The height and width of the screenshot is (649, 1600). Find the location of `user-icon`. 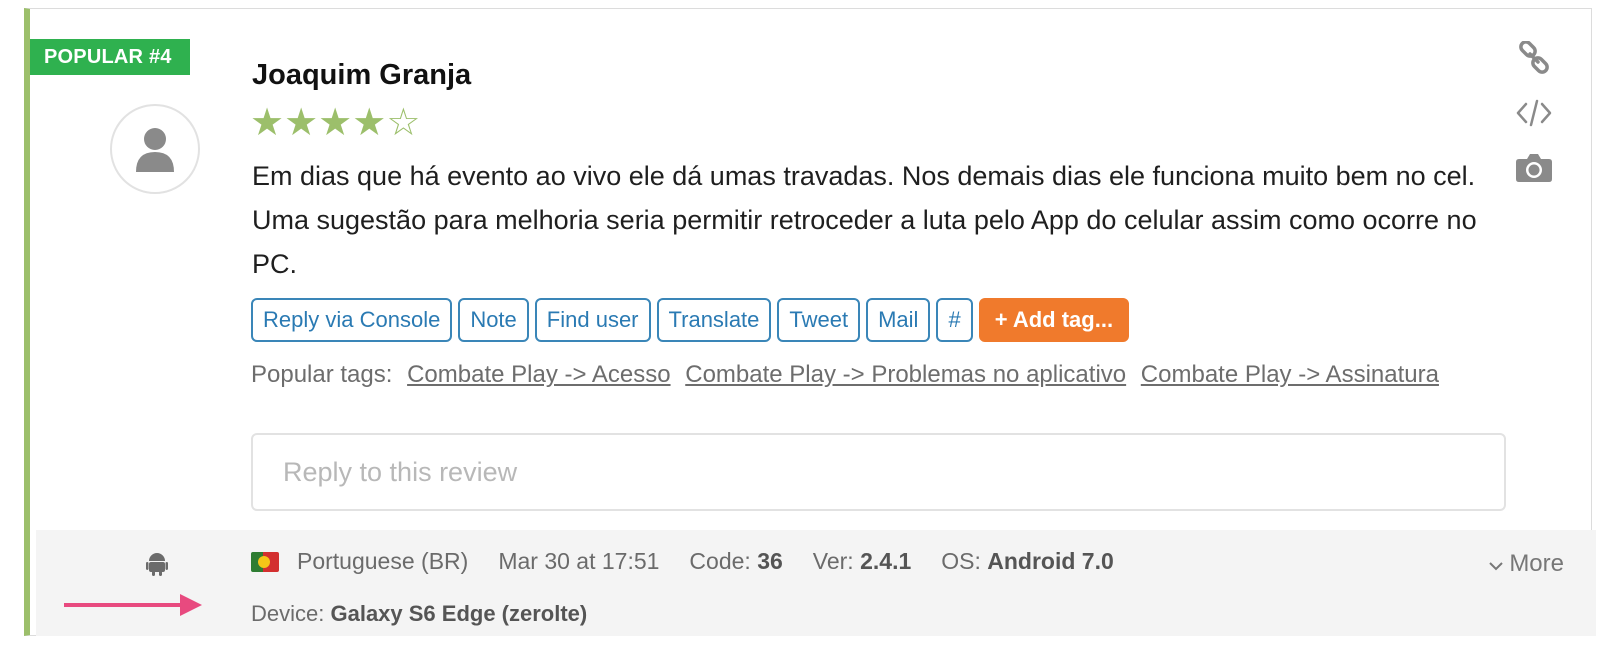

user-icon is located at coordinates (155, 150).